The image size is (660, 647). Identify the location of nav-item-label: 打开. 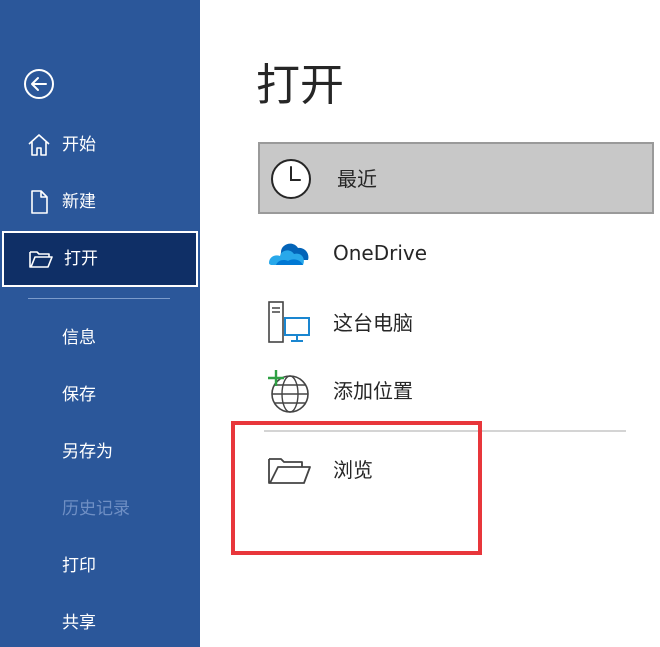
(81, 259).